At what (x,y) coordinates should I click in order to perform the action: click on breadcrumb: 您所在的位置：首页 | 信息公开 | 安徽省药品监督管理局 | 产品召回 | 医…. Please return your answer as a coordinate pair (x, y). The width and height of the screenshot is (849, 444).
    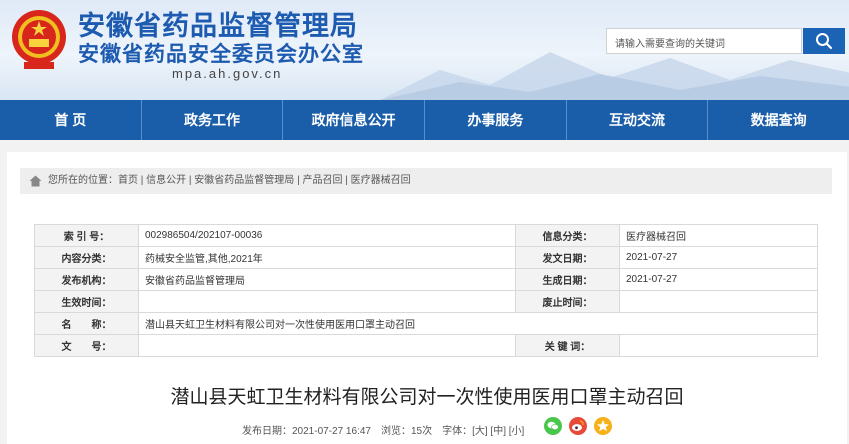
    Looking at the image, I should click on (426, 181).